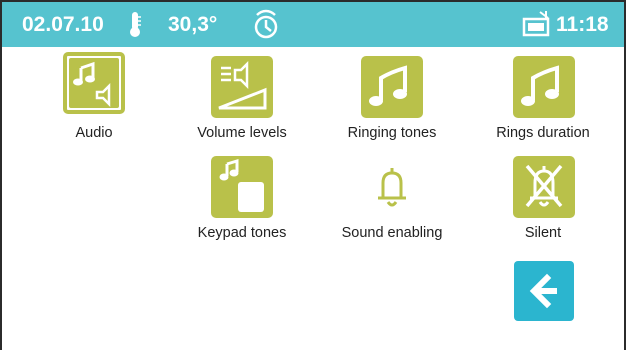 The height and width of the screenshot is (350, 626). I want to click on rings-duration-tile, so click(544, 87).